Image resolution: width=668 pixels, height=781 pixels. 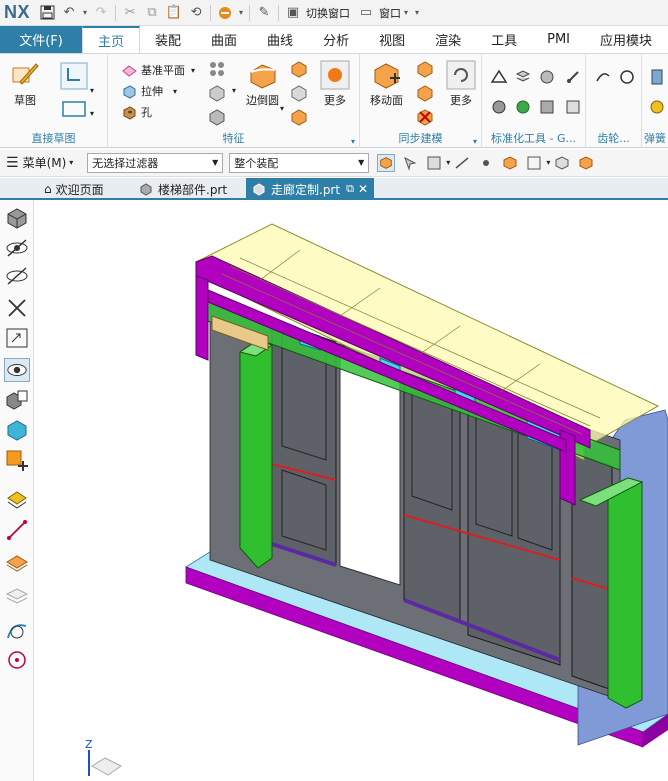 What do you see at coordinates (534, 163) in the screenshot?
I see `select-assembly-icon` at bounding box center [534, 163].